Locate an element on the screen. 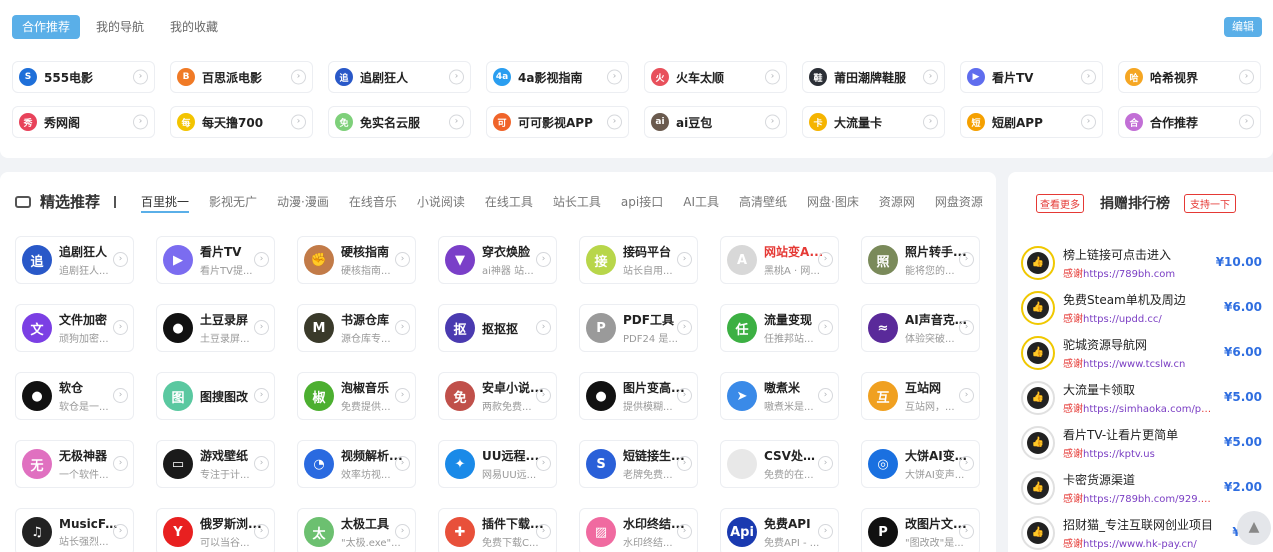  app-card: 免安卓小说... 两款免费... › is located at coordinates (497, 396).